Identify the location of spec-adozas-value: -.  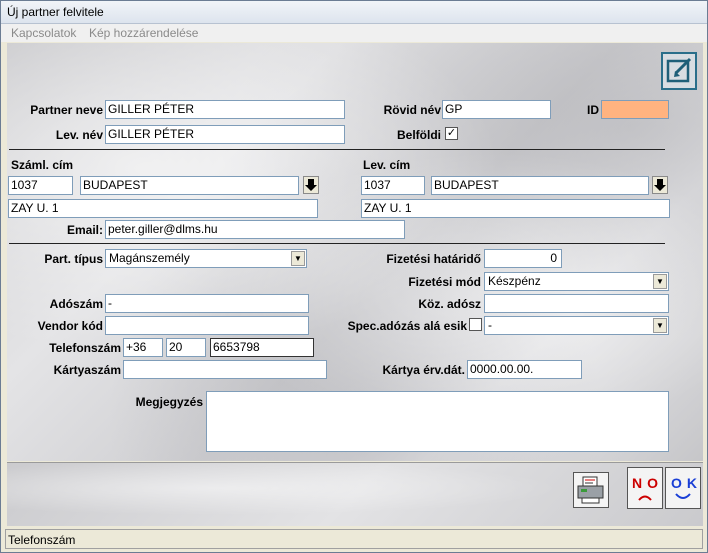
(490, 325).